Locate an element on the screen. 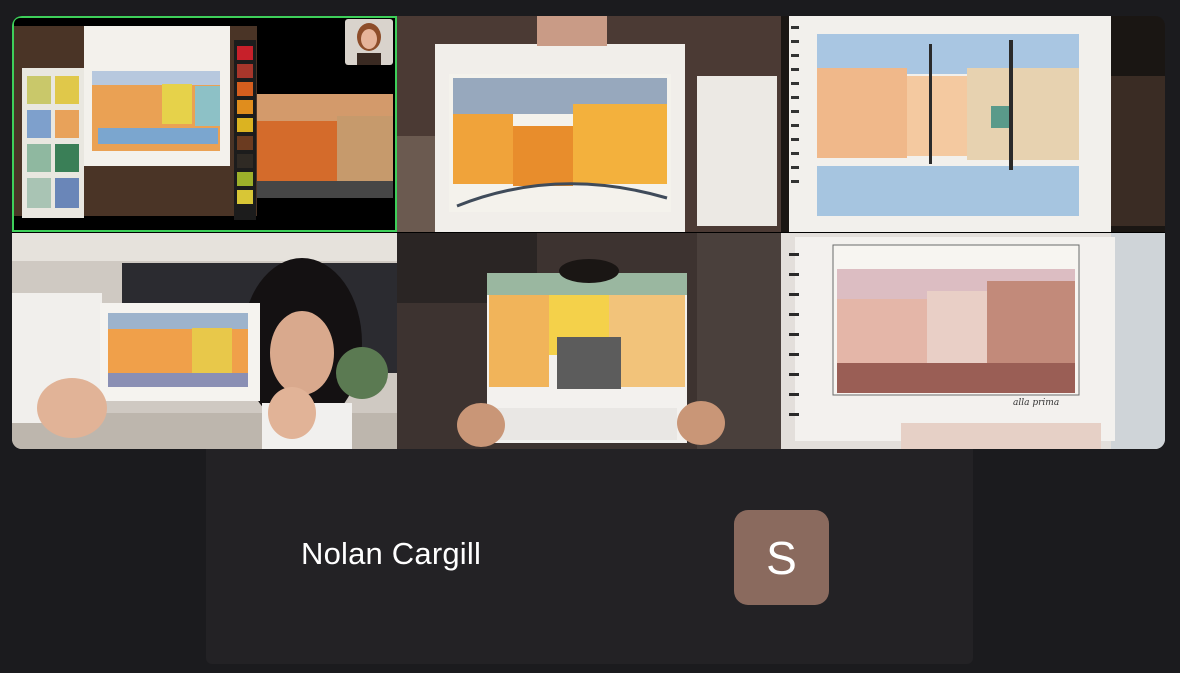 Image resolution: width=1180 pixels, height=673 pixels. participant-holding-yellow-painting-video is located at coordinates (589, 341).